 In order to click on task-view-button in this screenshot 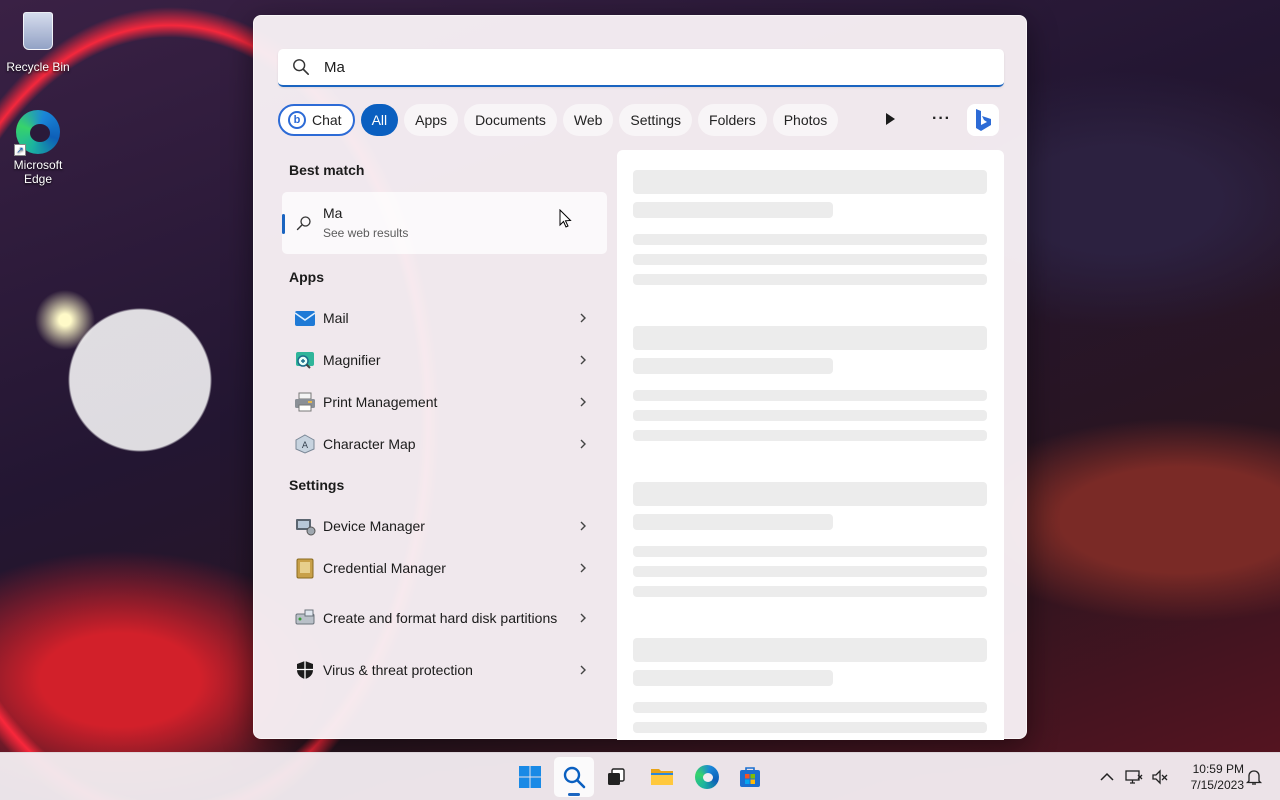, I will do `click(616, 777)`.